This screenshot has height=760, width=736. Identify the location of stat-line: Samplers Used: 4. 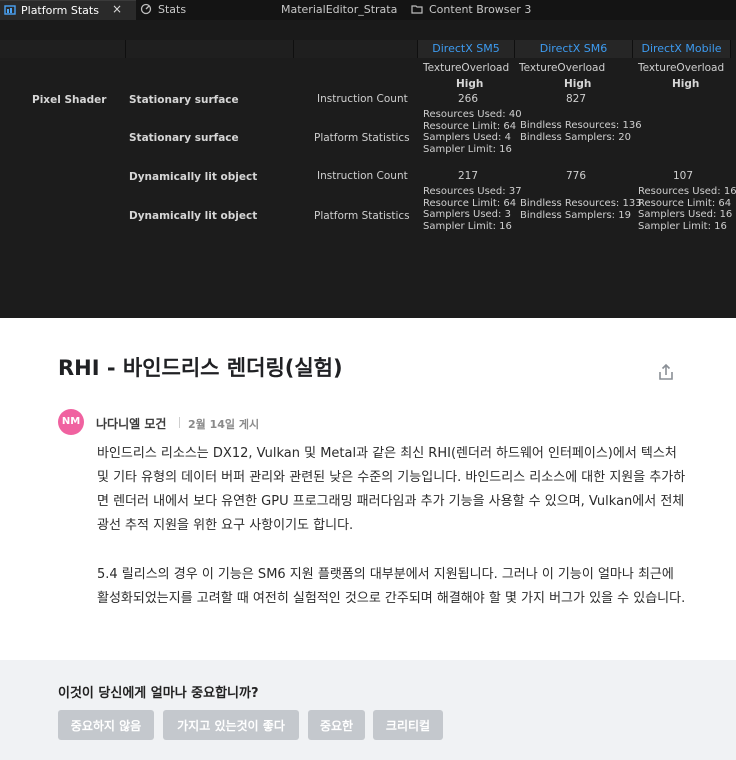
(467, 137).